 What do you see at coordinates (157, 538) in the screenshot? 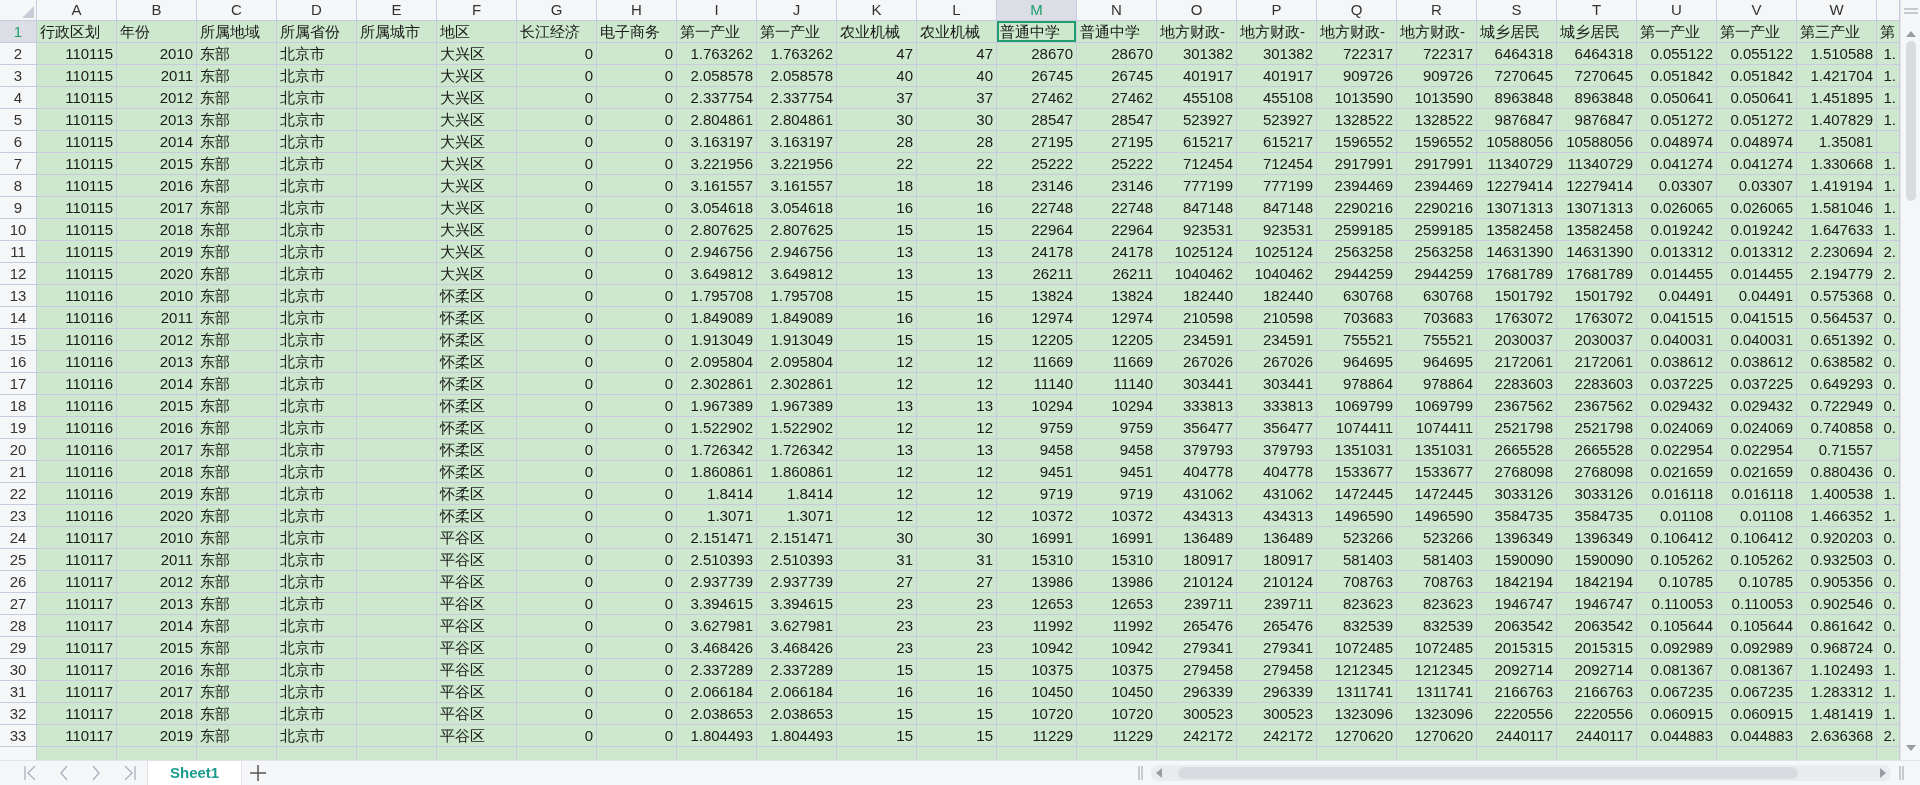
I see `table-cell: 2010` at bounding box center [157, 538].